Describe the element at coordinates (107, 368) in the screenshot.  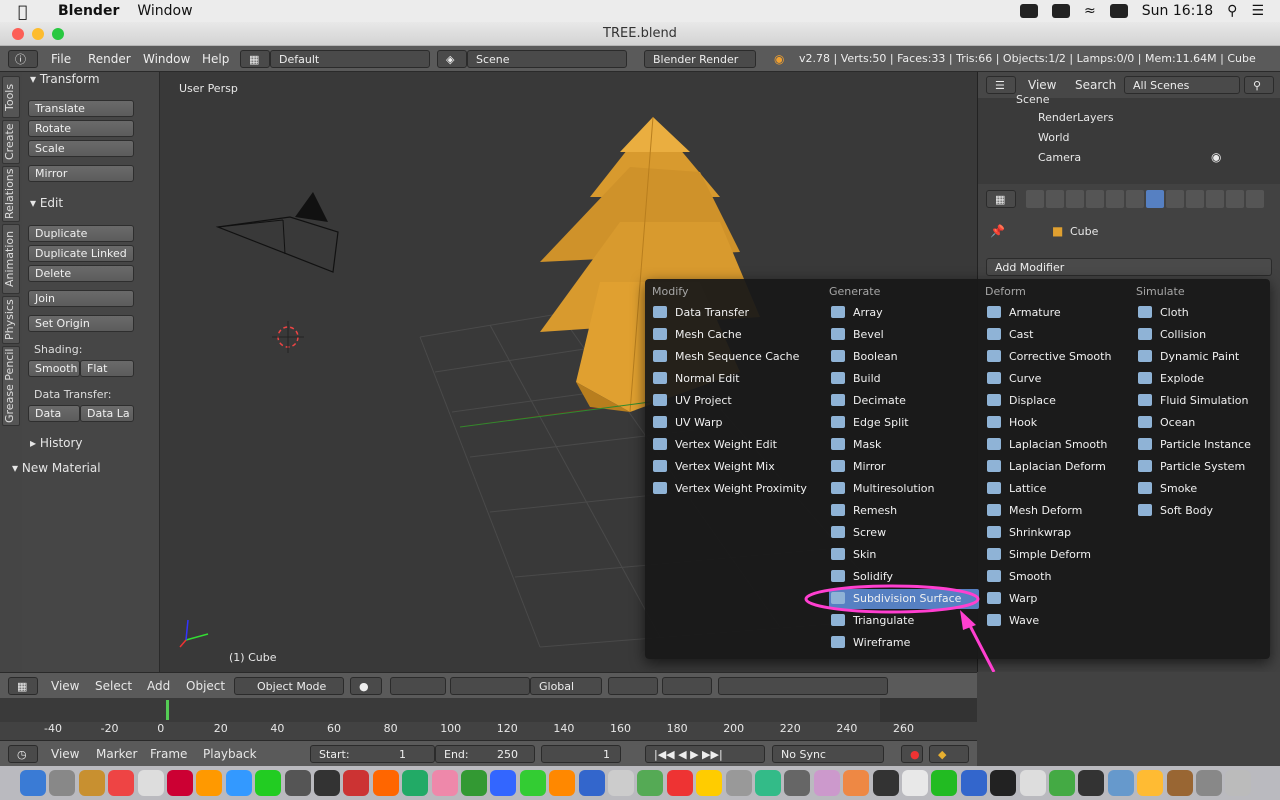
I see `flat-button: Flat` at that location.